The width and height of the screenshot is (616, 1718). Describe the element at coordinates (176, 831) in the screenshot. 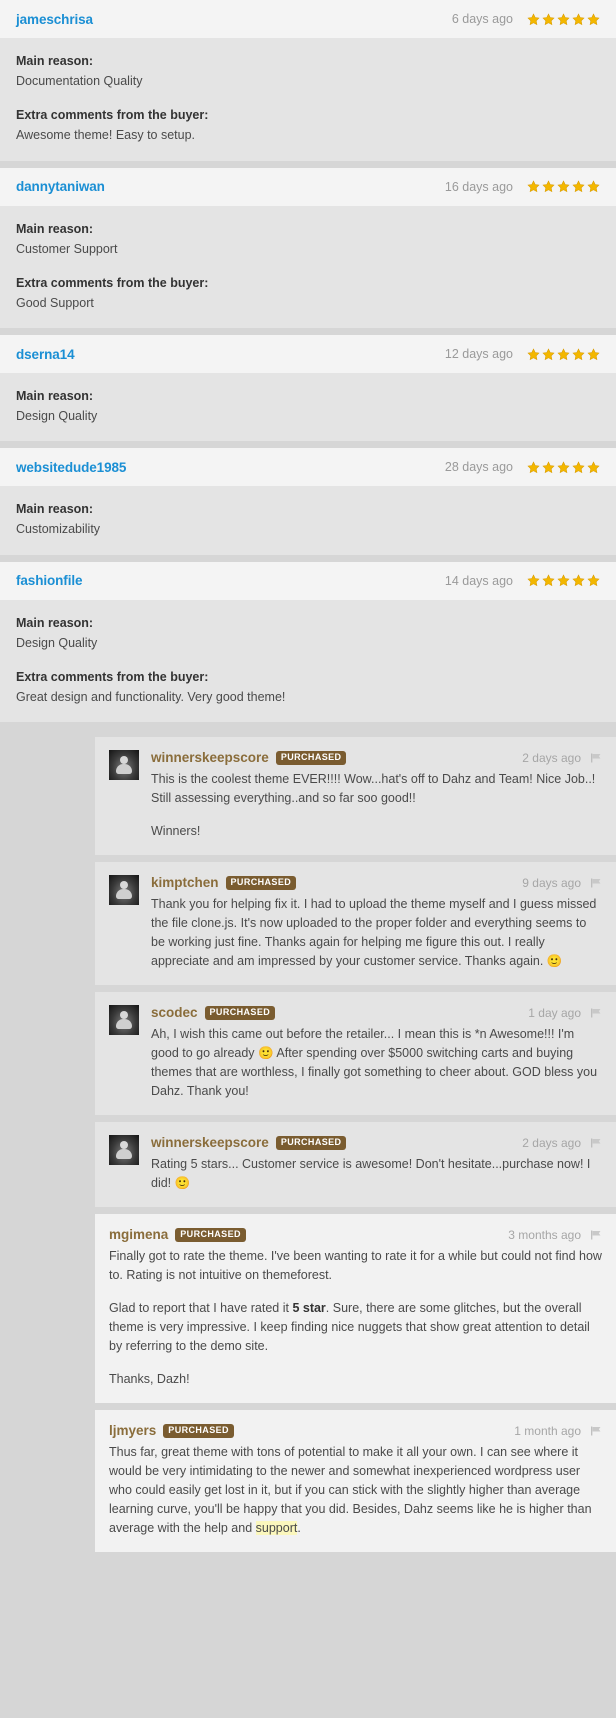

I see `comment-paragraph: Winners!` at that location.